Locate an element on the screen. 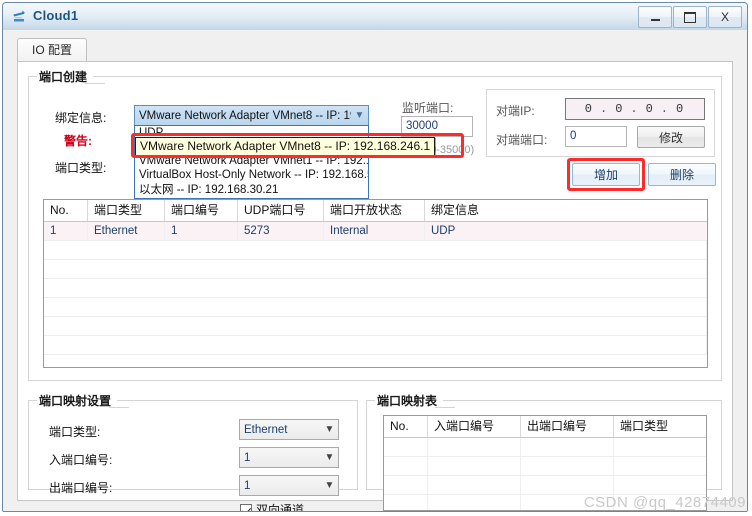  delete-port-button: 删除 is located at coordinates (682, 174).